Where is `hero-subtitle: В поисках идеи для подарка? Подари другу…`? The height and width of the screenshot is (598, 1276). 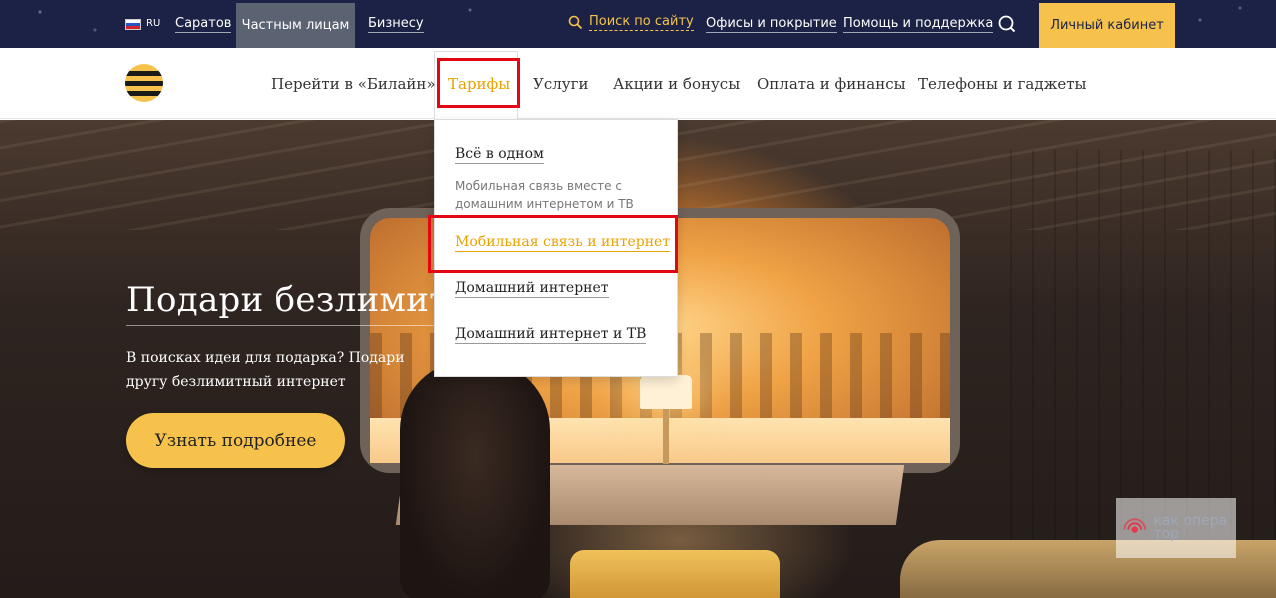
hero-subtitle: В поисках идеи для подарка? Подари другу… is located at coordinates (265, 370).